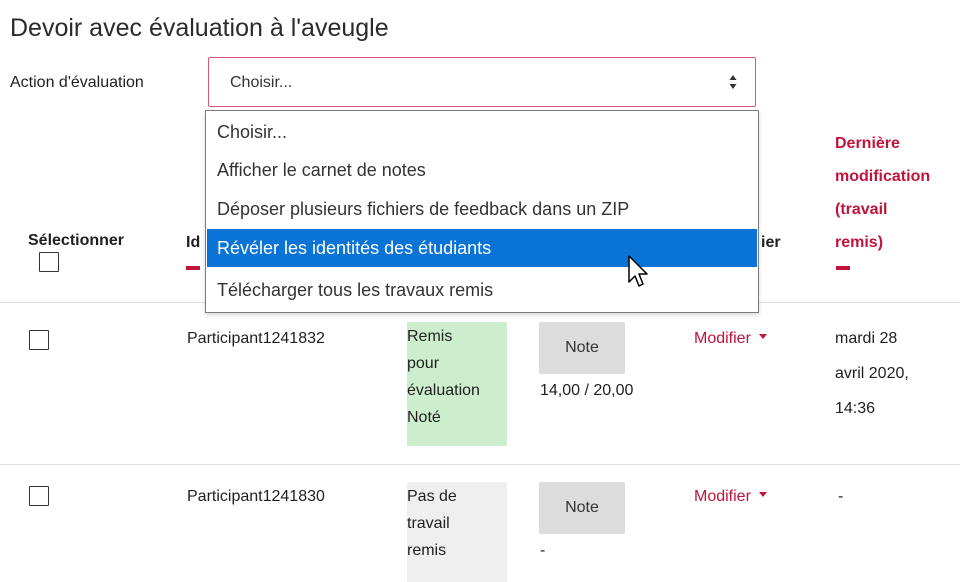 This screenshot has height=582, width=960. What do you see at coordinates (883, 176) in the screenshot?
I see `header-last-modified-line: modification` at bounding box center [883, 176].